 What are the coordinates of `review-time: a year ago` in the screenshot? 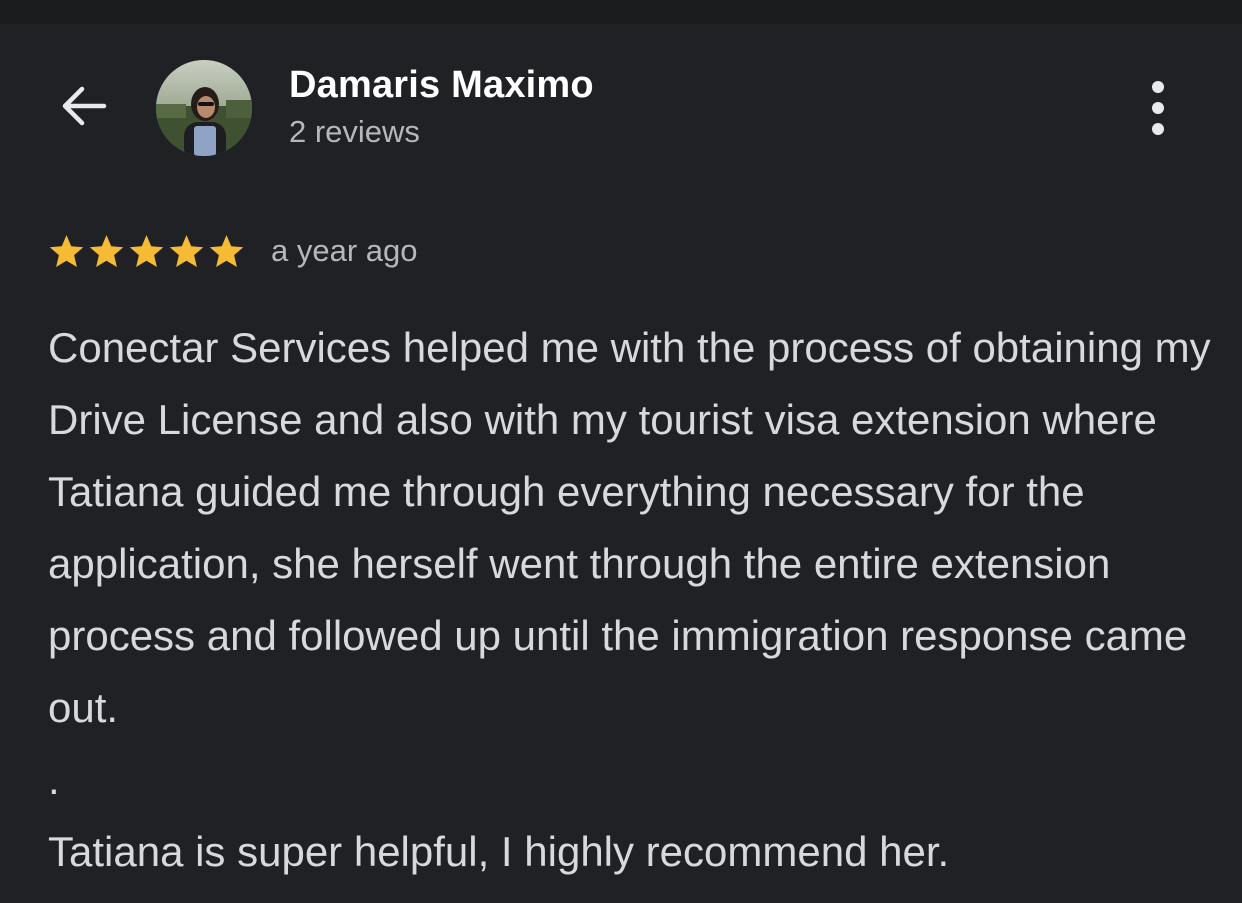 It's located at (344, 250).